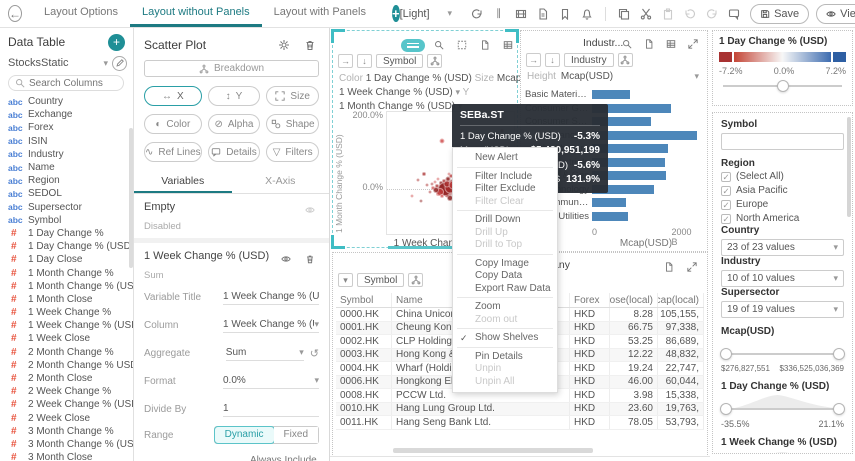 The height and width of the screenshot is (461, 855). I want to click on column-list-item: # 3 Month Change % (USD), so click(70, 444).